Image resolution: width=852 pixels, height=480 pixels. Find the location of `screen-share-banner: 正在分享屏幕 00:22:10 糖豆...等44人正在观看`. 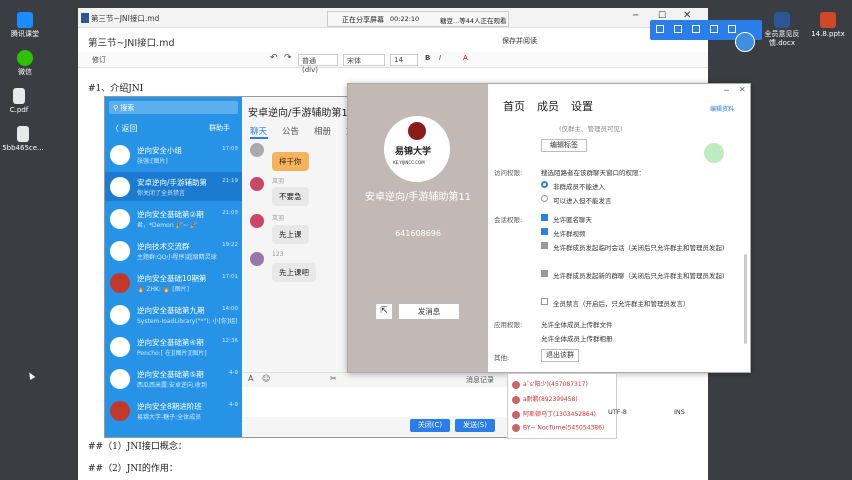

screen-share-banner: 正在分享屏幕 00:22:10 糖豆...等44人正在观看 is located at coordinates (418, 19).